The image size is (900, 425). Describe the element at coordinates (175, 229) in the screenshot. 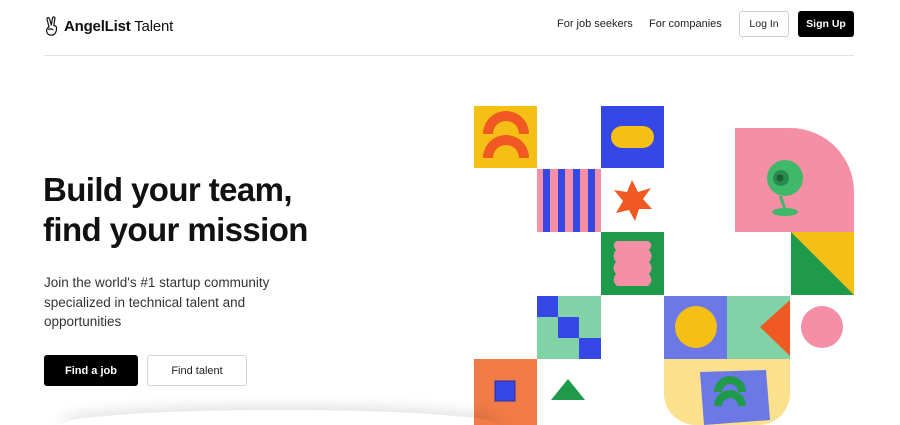

I see `hero-title-line2: find your mission` at that location.